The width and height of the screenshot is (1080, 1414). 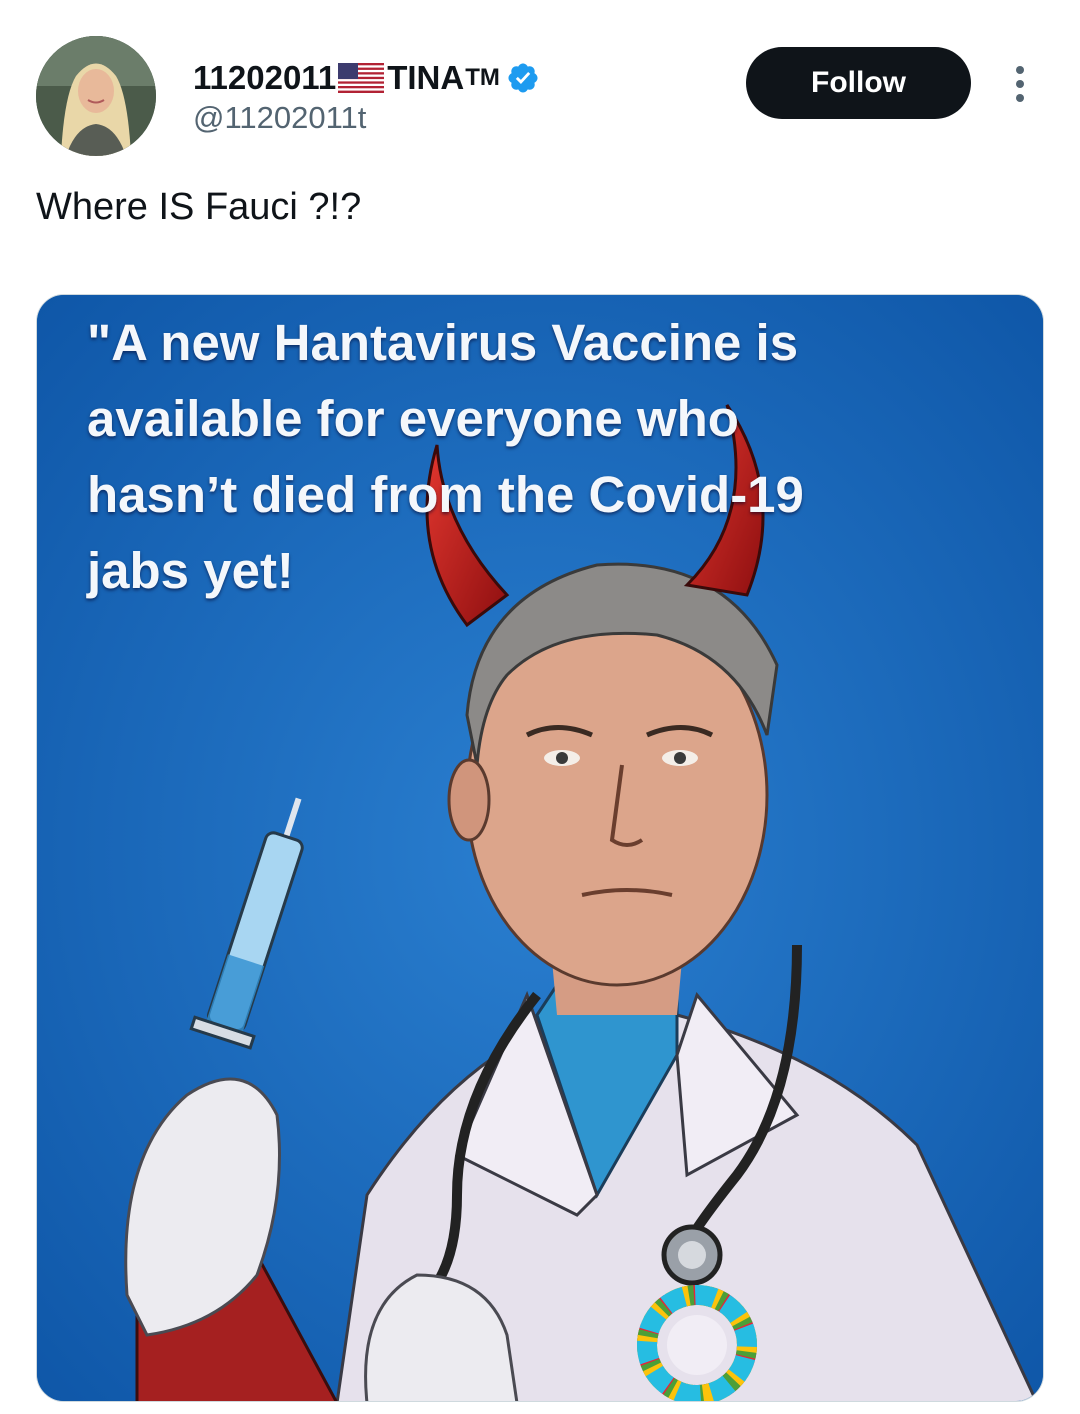 I want to click on avatar-image, so click(x=96, y=96).